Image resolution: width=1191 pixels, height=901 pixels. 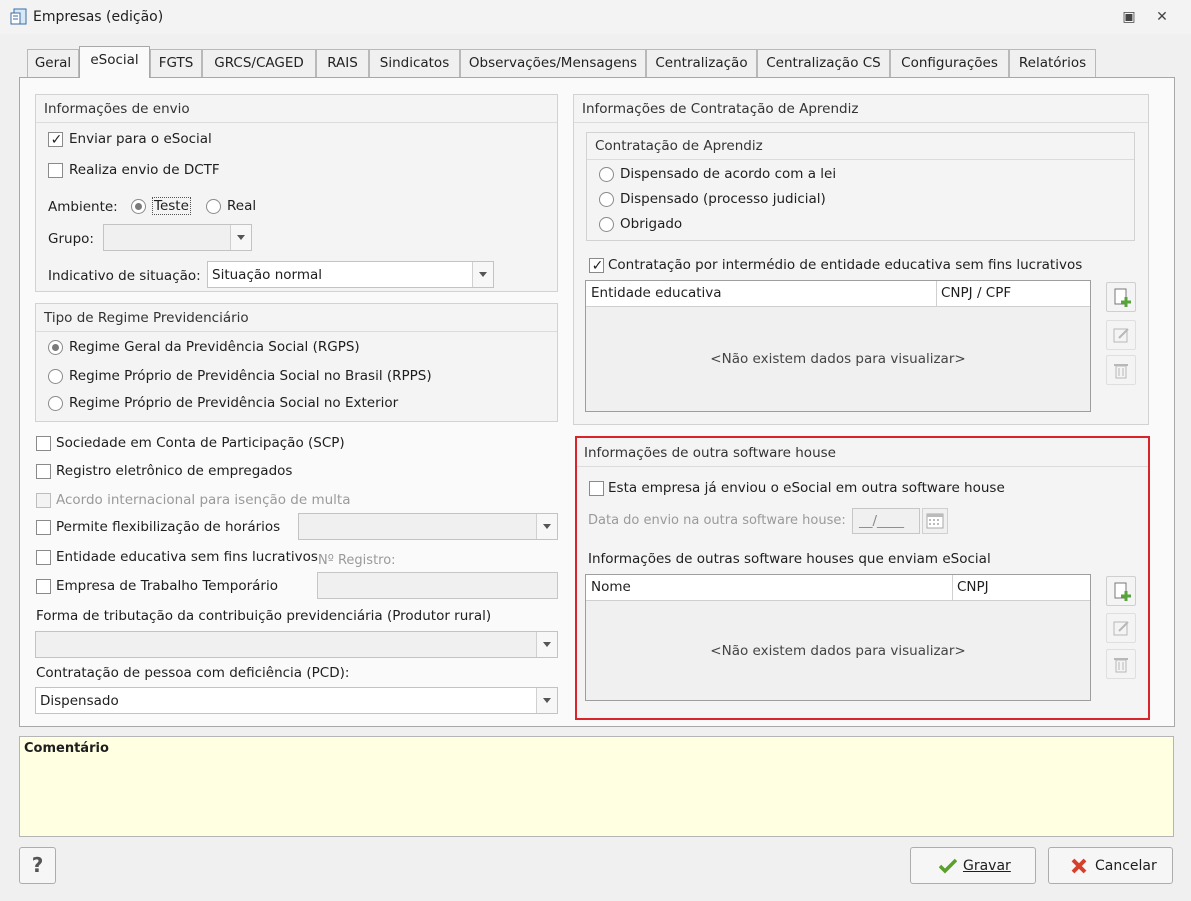 I want to click on tab-grcs-caged: GRCS/CAGED, so click(x=259, y=63).